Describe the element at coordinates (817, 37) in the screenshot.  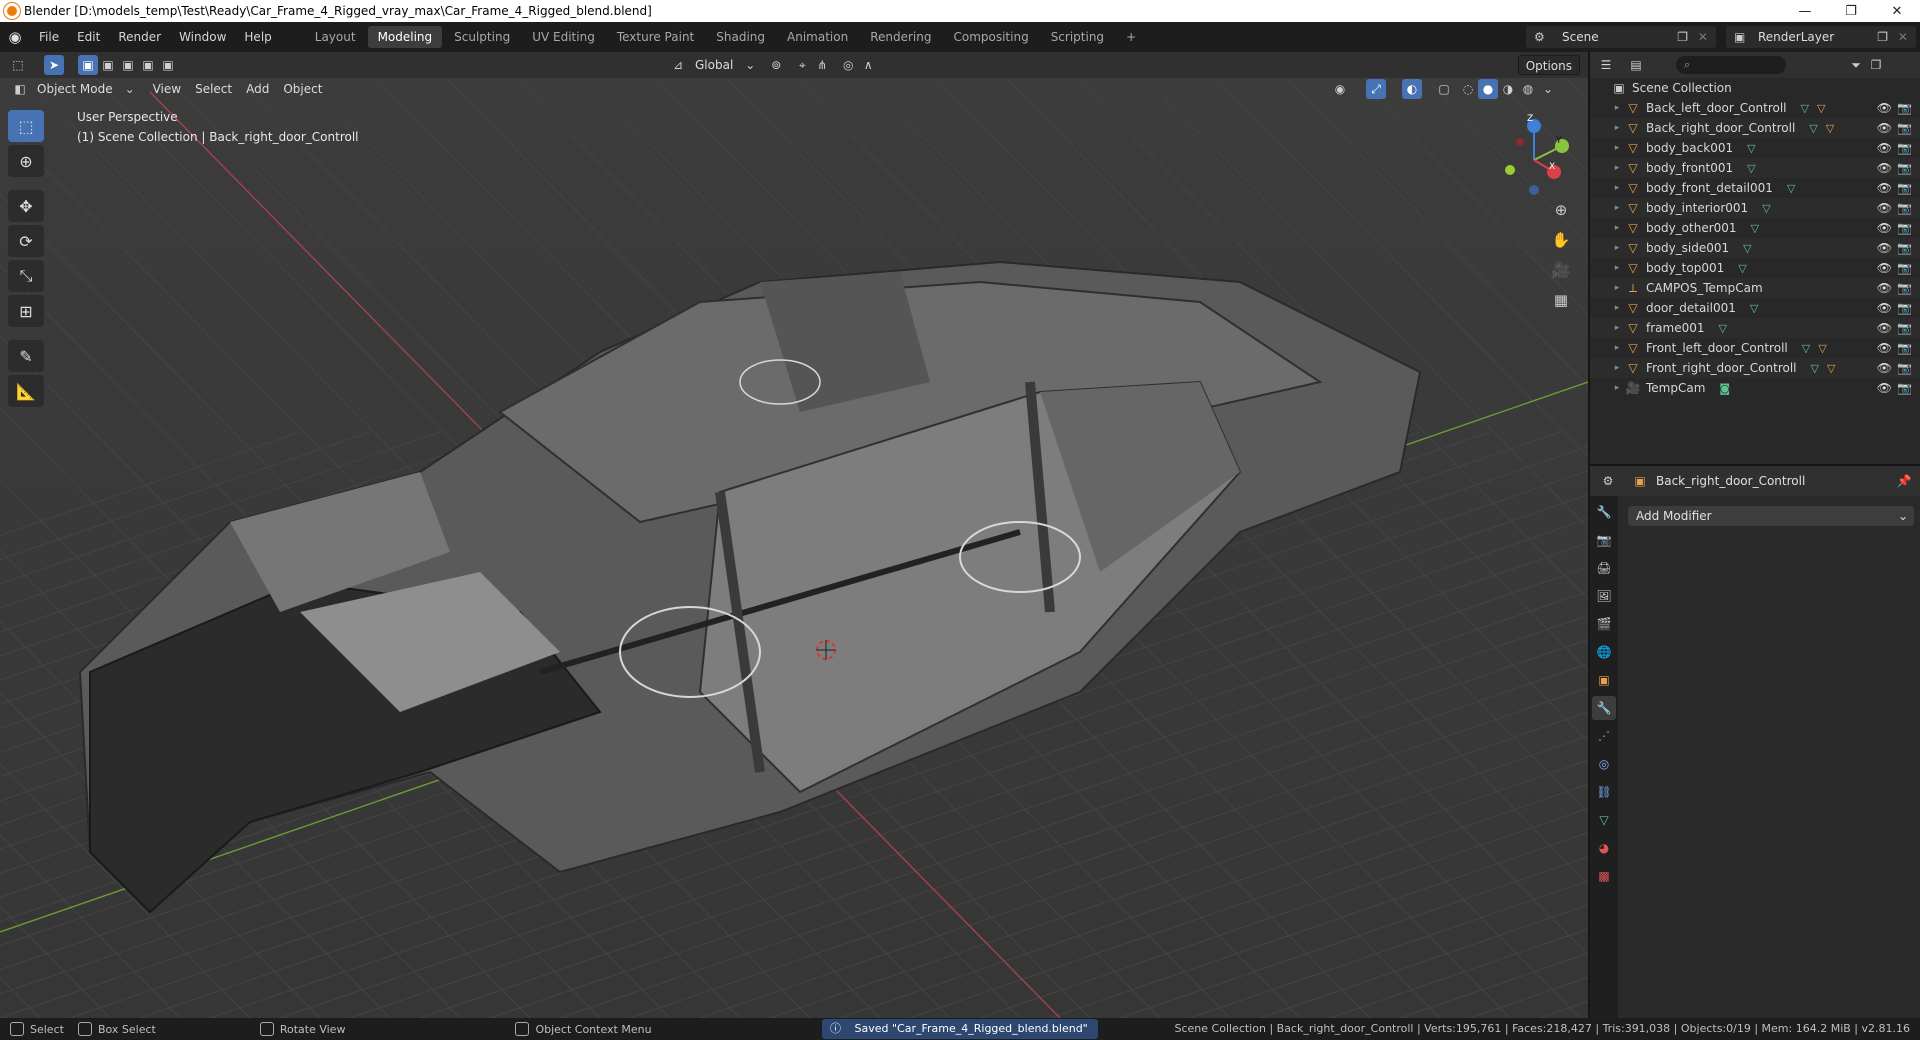
I see `tab-animation: Animation` at that location.